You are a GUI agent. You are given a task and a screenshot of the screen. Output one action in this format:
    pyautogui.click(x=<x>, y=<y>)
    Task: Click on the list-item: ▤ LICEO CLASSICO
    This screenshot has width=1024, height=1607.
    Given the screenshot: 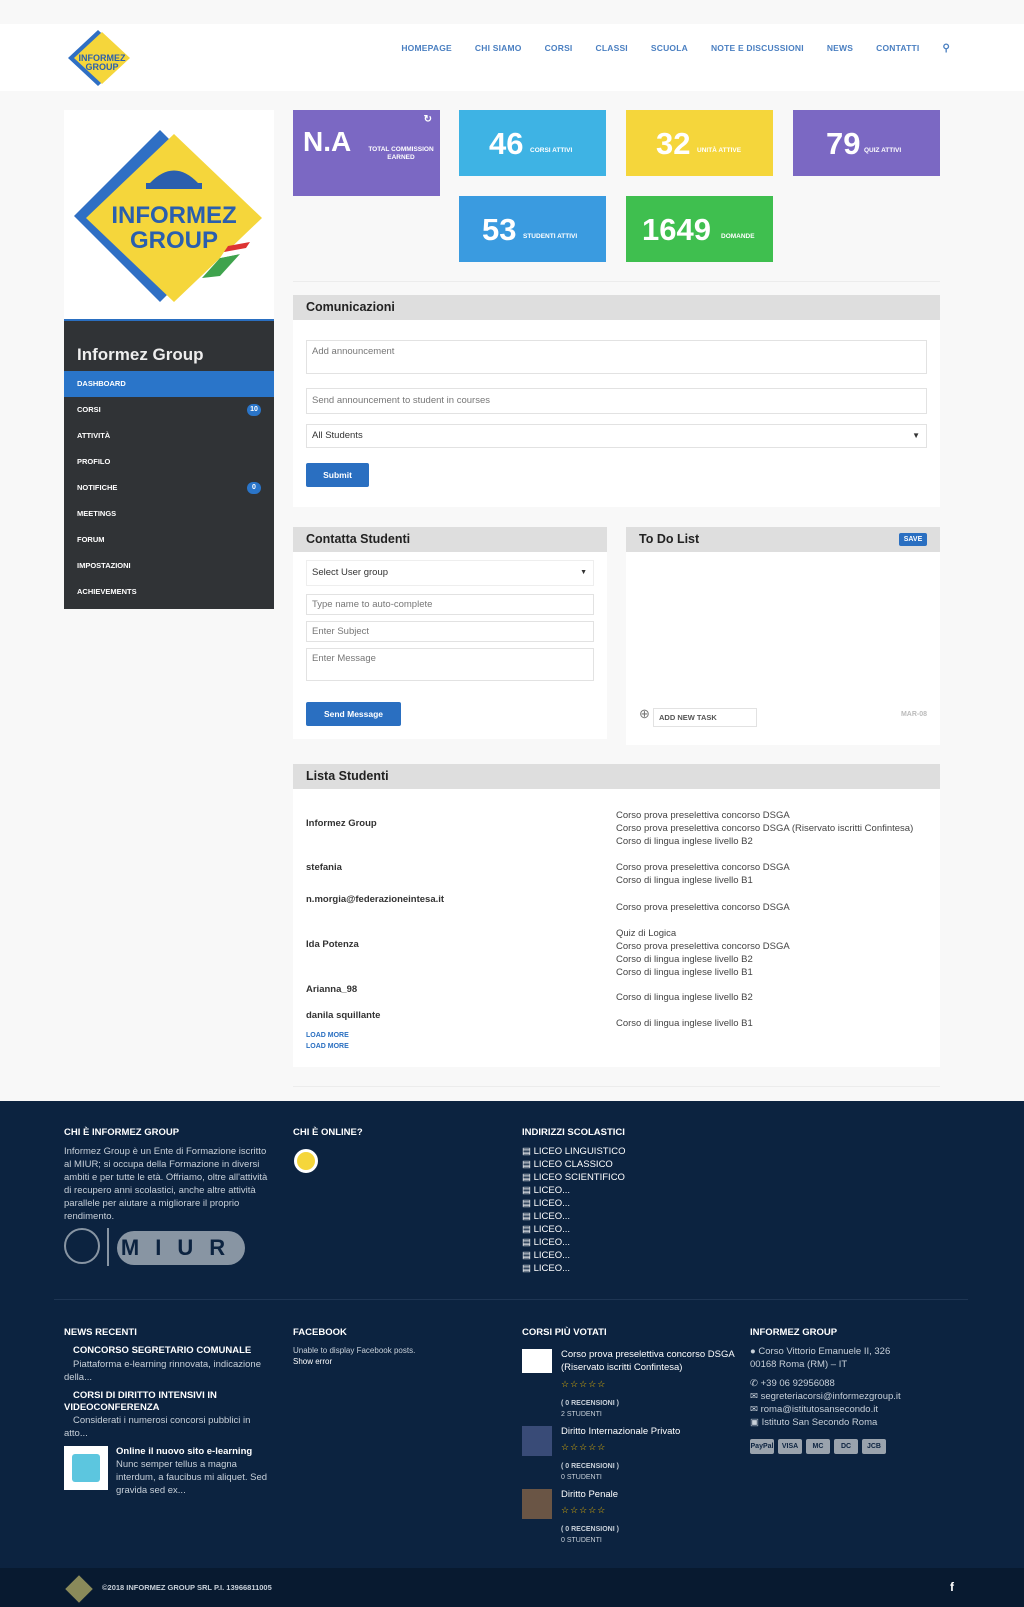 What is the action you would take?
    pyautogui.click(x=573, y=1164)
    